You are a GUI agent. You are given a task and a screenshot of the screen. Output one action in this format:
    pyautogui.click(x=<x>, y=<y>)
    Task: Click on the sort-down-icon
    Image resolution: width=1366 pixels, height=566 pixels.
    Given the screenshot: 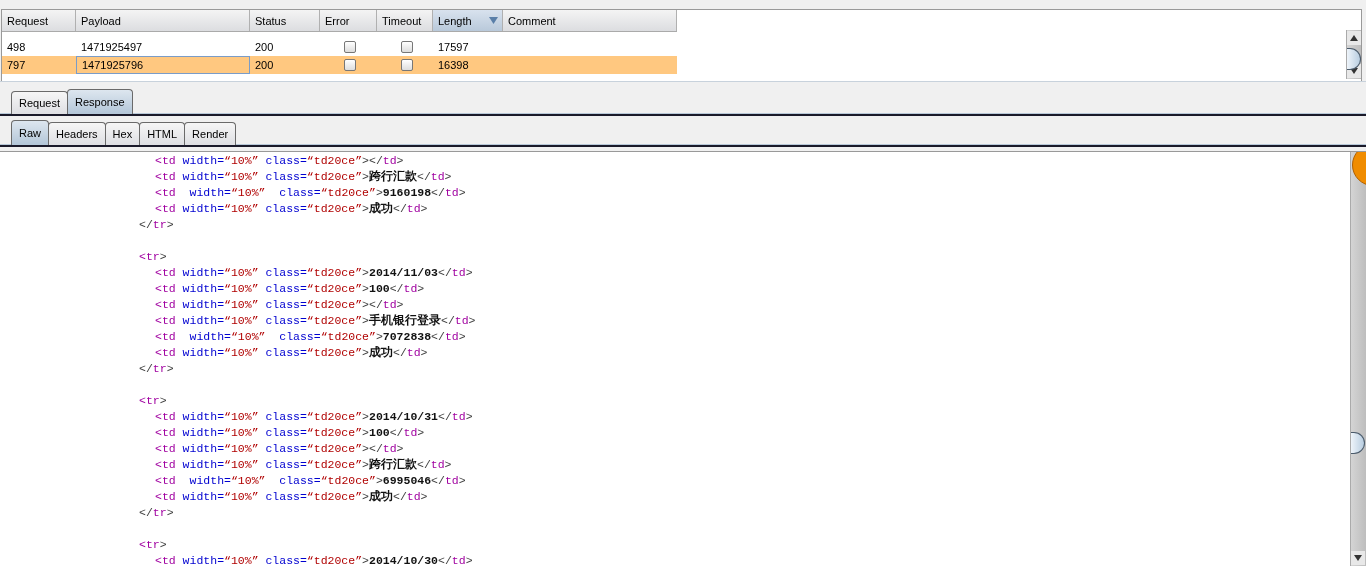 What is the action you would take?
    pyautogui.click(x=493, y=20)
    